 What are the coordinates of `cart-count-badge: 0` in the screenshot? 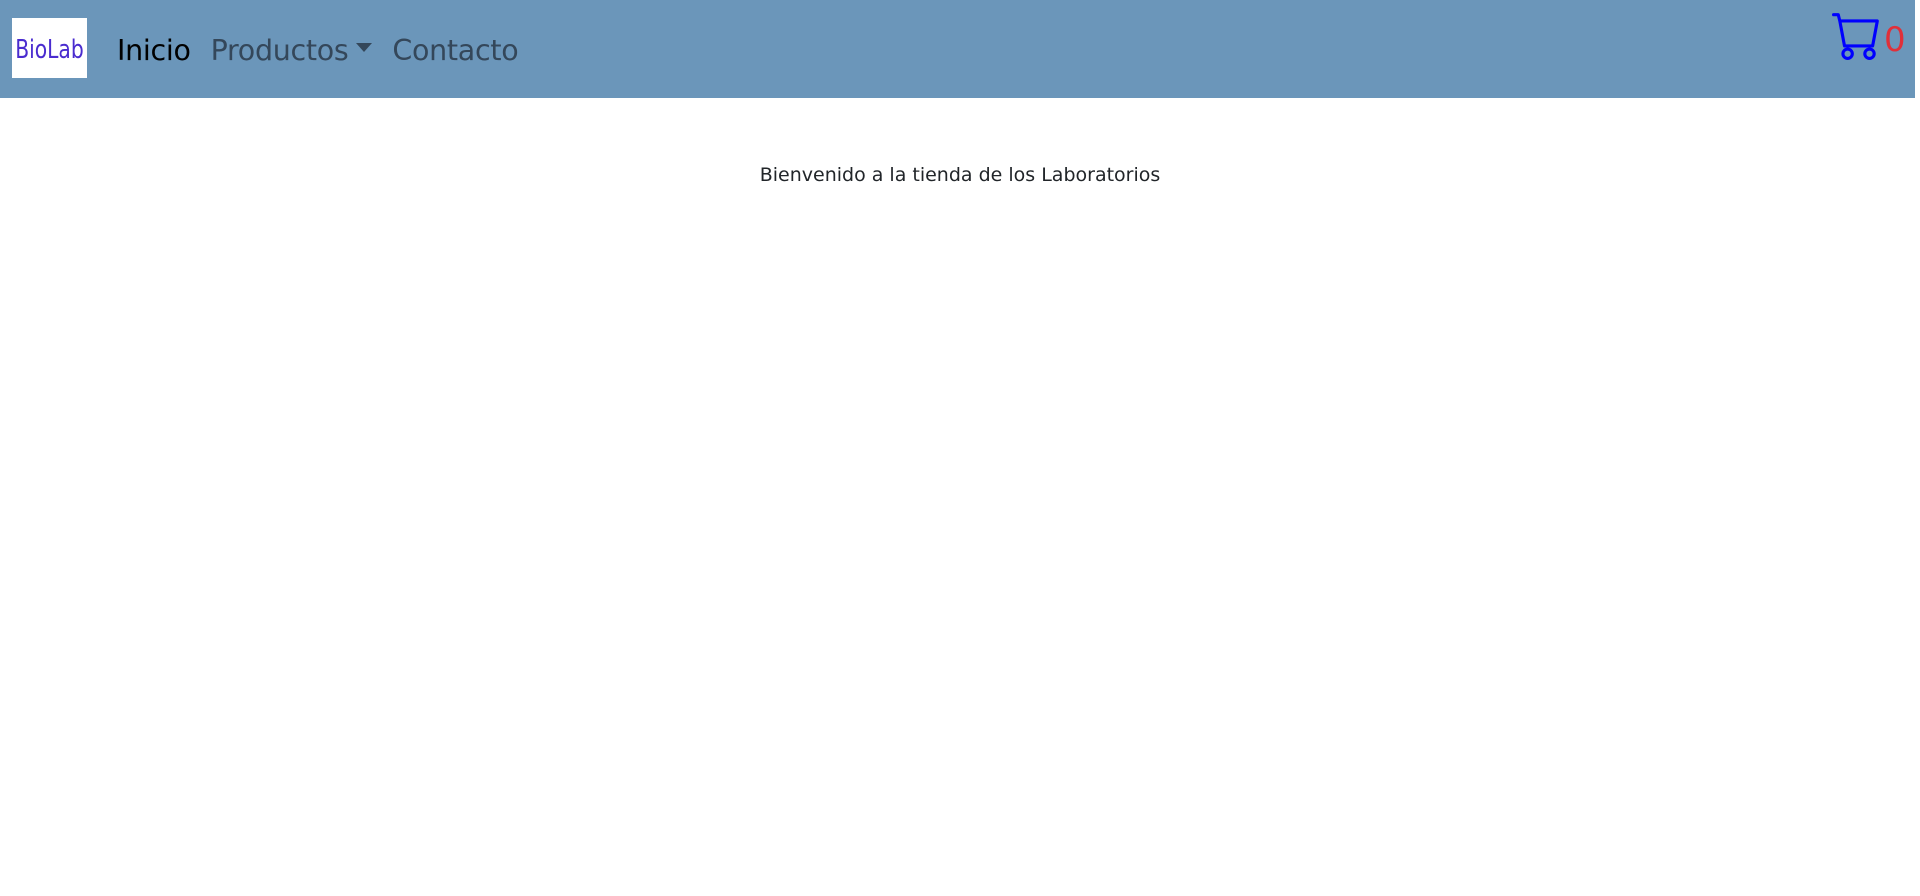 It's located at (1895, 40).